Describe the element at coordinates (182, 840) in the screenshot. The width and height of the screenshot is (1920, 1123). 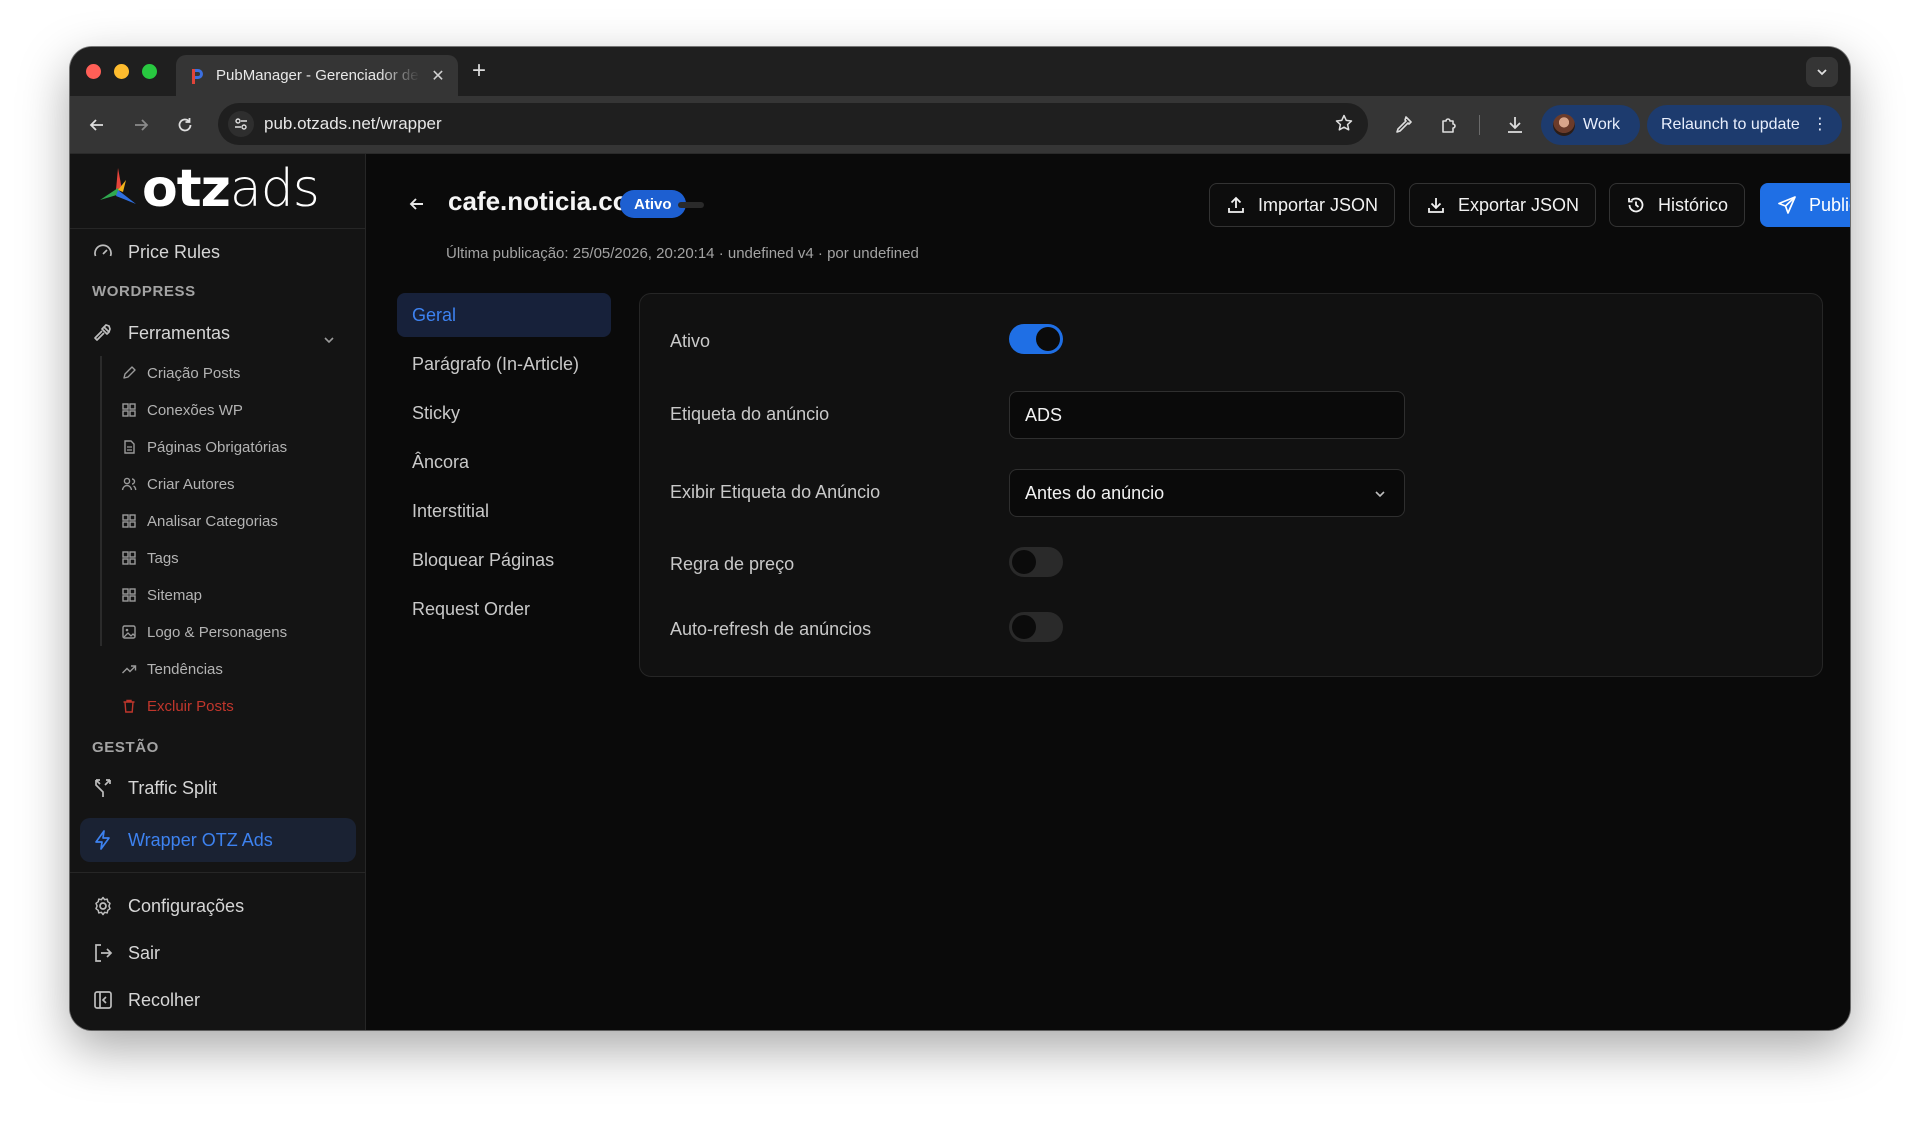
I see `sidebar-item-wrapper-otz-ads: Wrapper OTZ Ads` at that location.